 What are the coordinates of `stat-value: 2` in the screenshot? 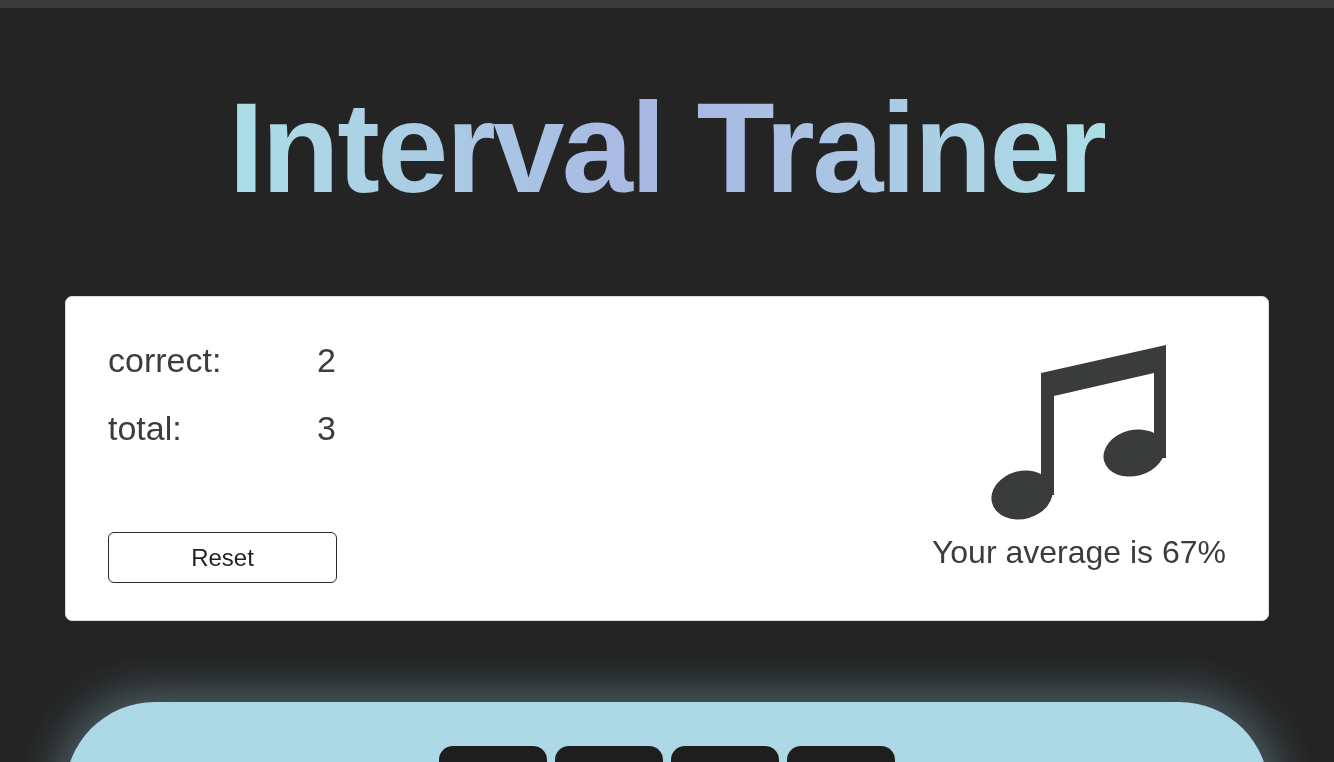 It's located at (326, 360).